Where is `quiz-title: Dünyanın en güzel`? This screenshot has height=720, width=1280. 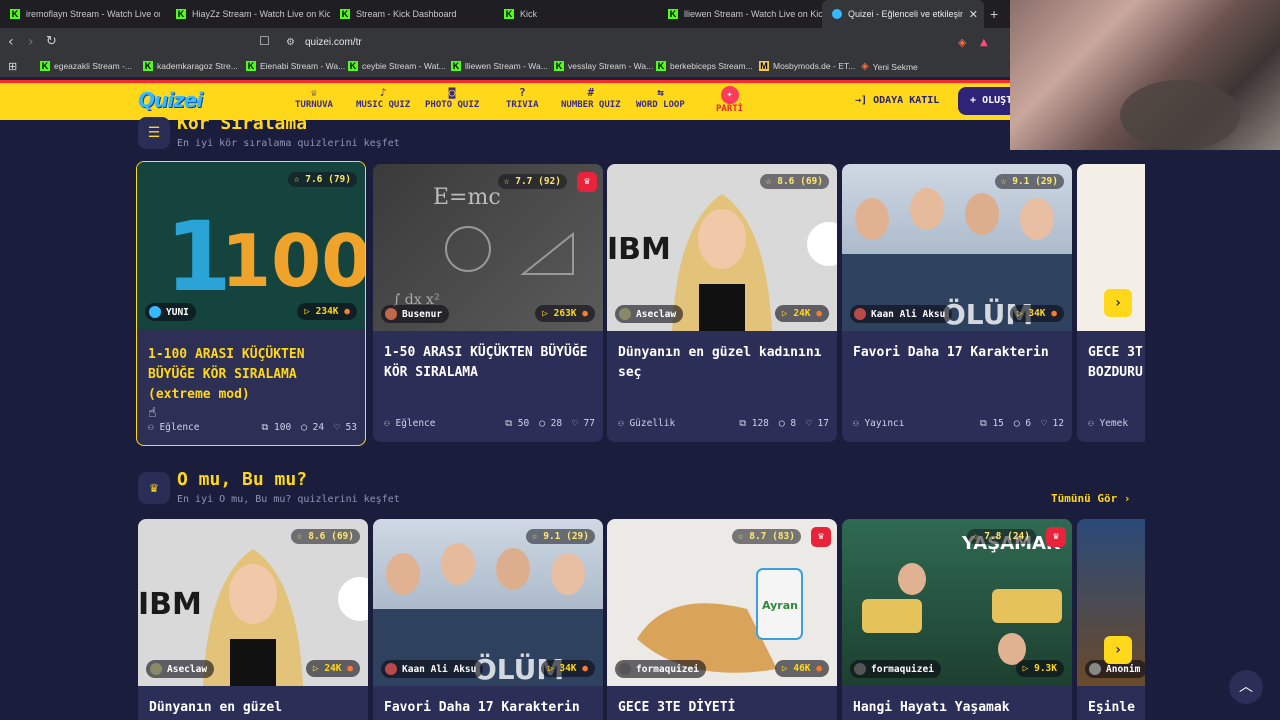 quiz-title: Dünyanın en güzel is located at coordinates (254, 708).